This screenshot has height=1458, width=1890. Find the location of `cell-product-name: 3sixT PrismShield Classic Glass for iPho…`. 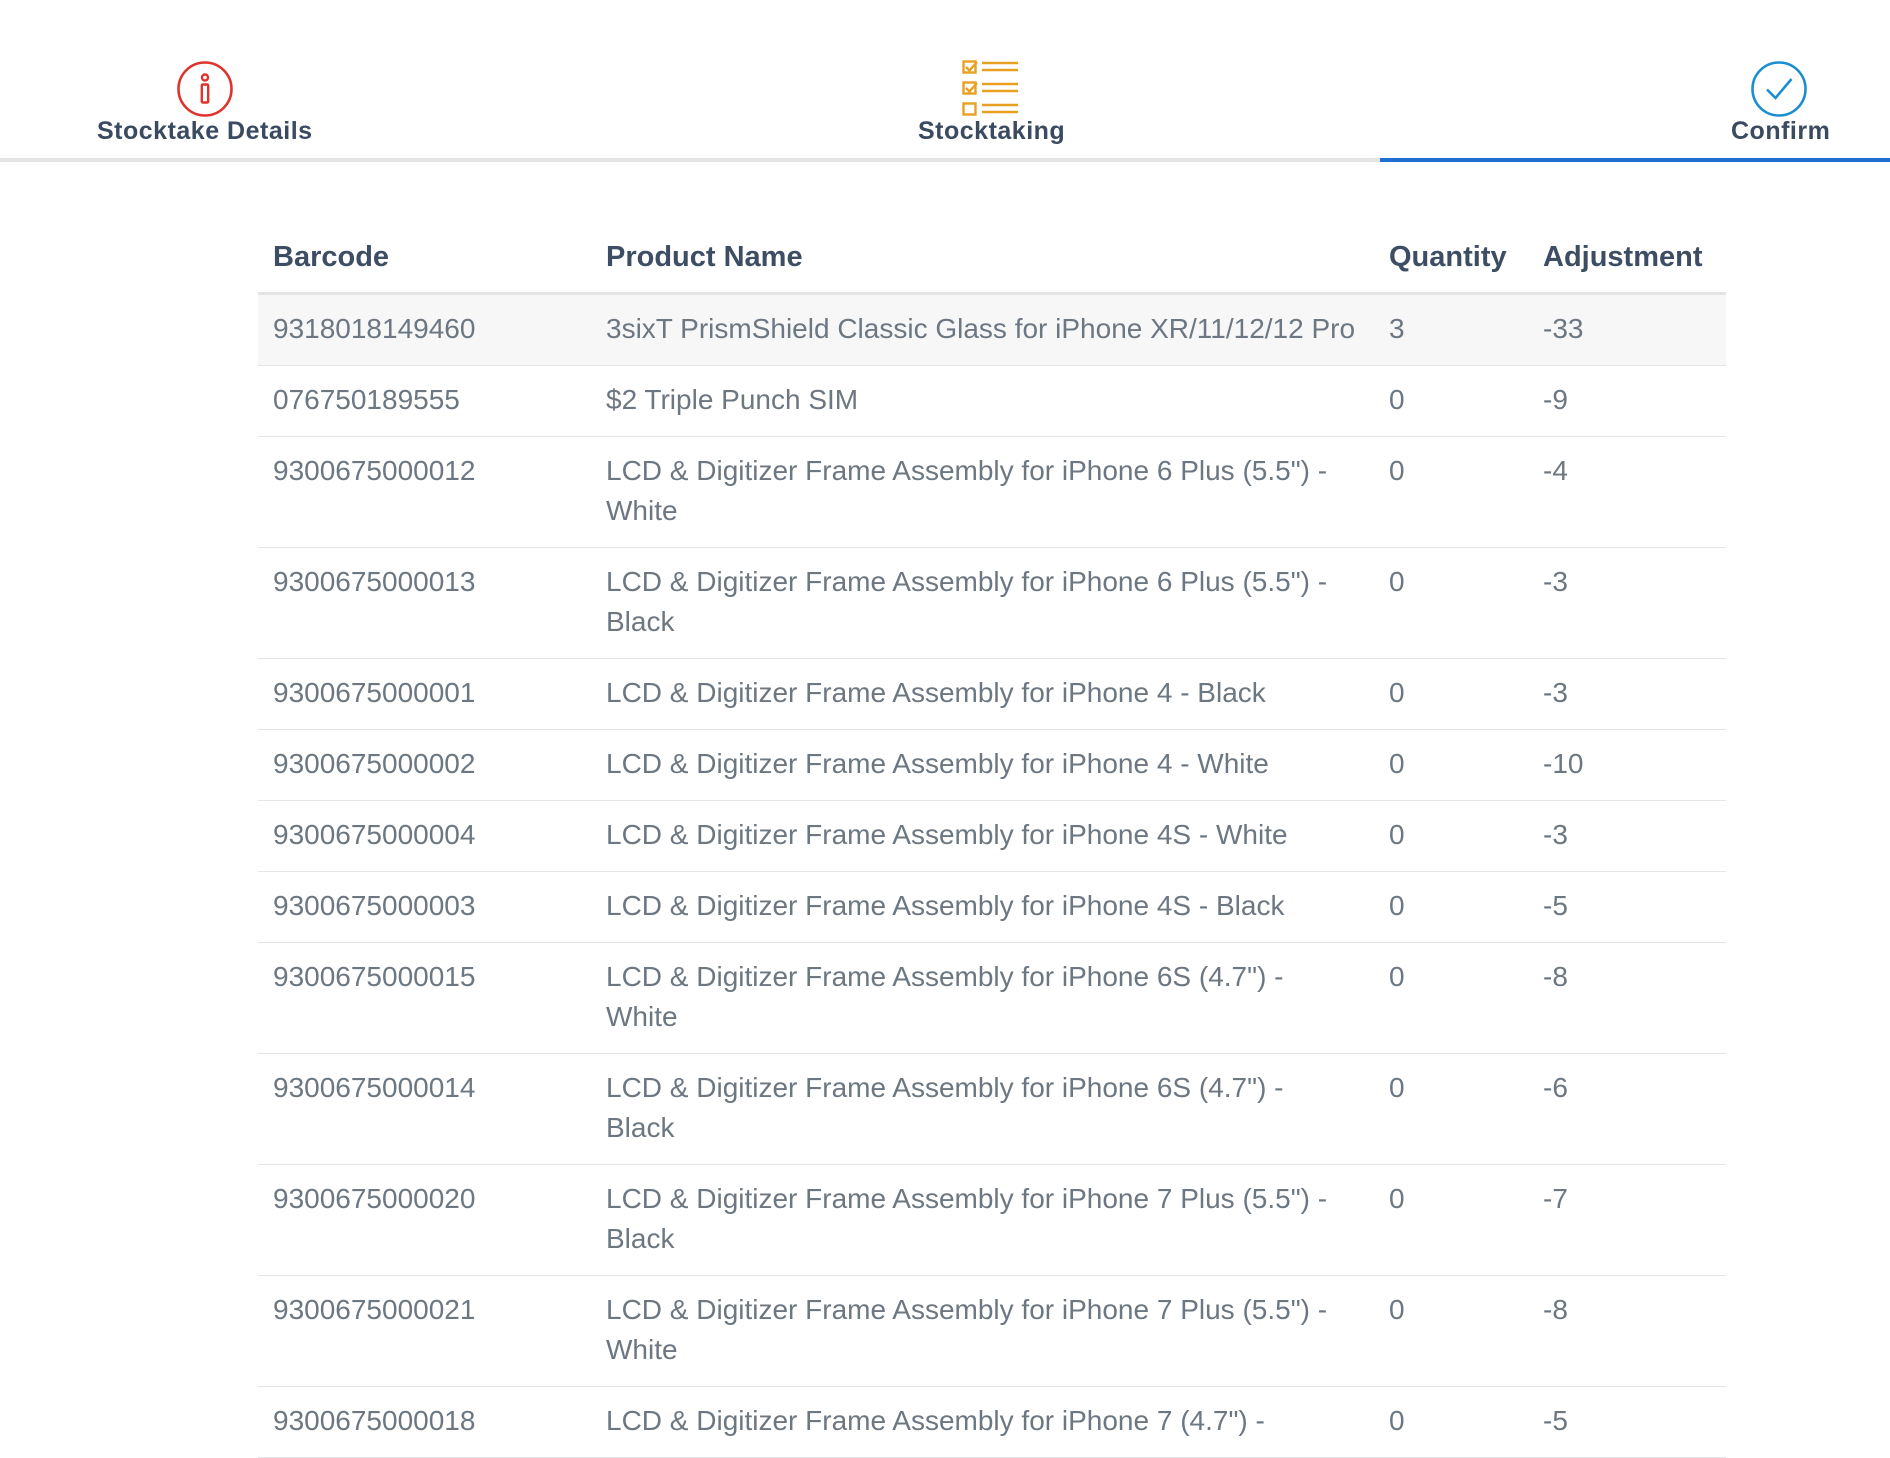

cell-product-name: 3sixT PrismShield Classic Glass for iPho… is located at coordinates (982, 329).